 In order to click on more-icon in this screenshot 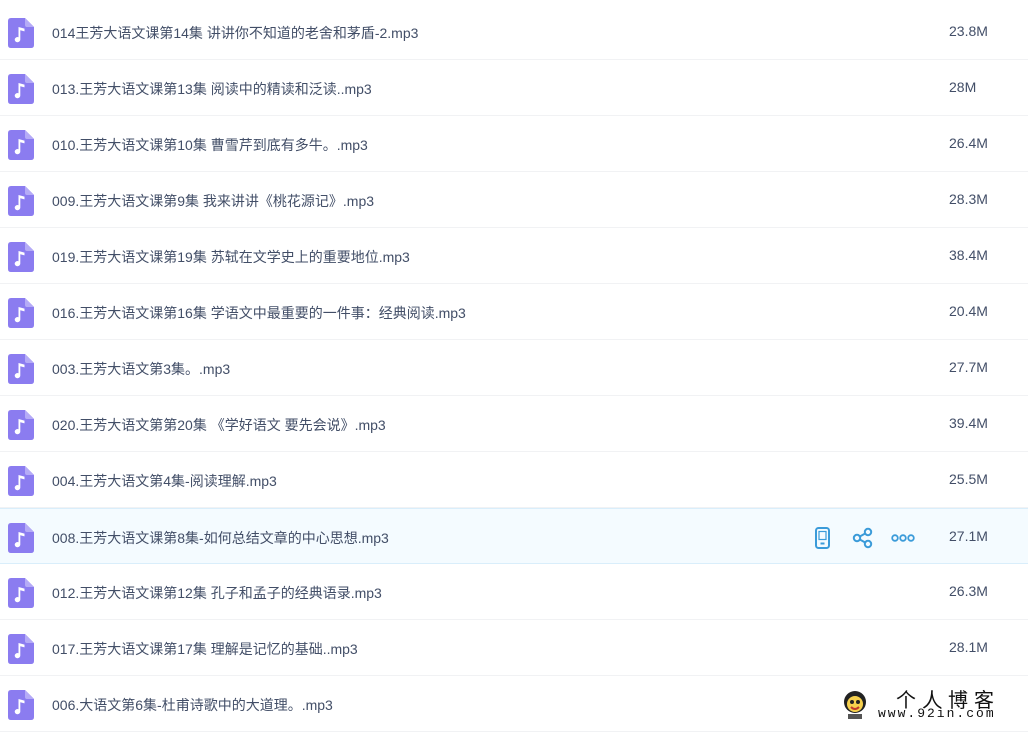, I will do `click(903, 538)`.